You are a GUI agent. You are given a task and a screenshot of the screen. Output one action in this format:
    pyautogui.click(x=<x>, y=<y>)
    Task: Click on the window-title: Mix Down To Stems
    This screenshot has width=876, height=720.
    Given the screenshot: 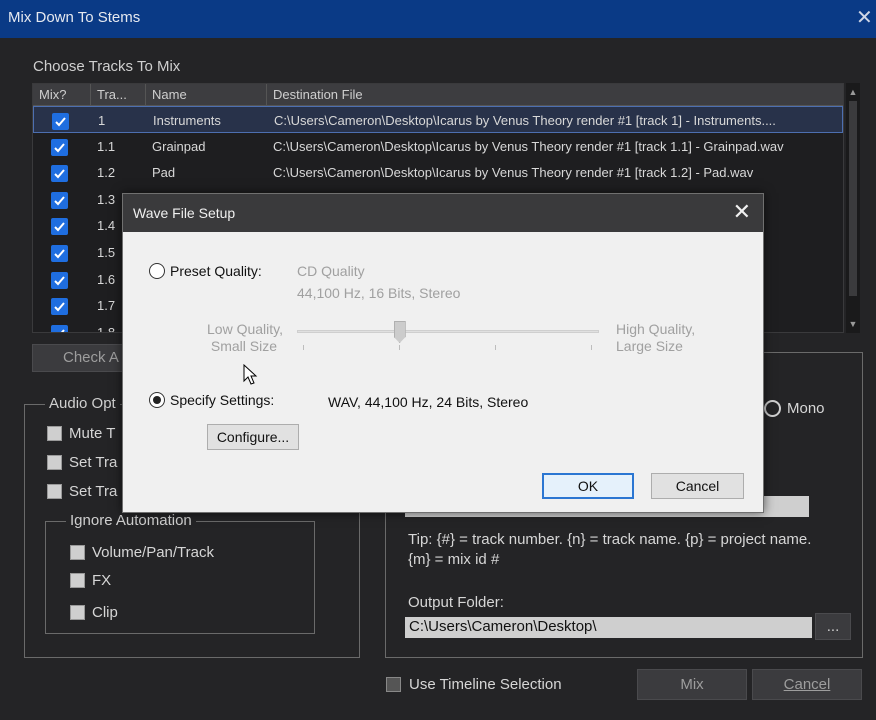 What is the action you would take?
    pyautogui.click(x=74, y=17)
    